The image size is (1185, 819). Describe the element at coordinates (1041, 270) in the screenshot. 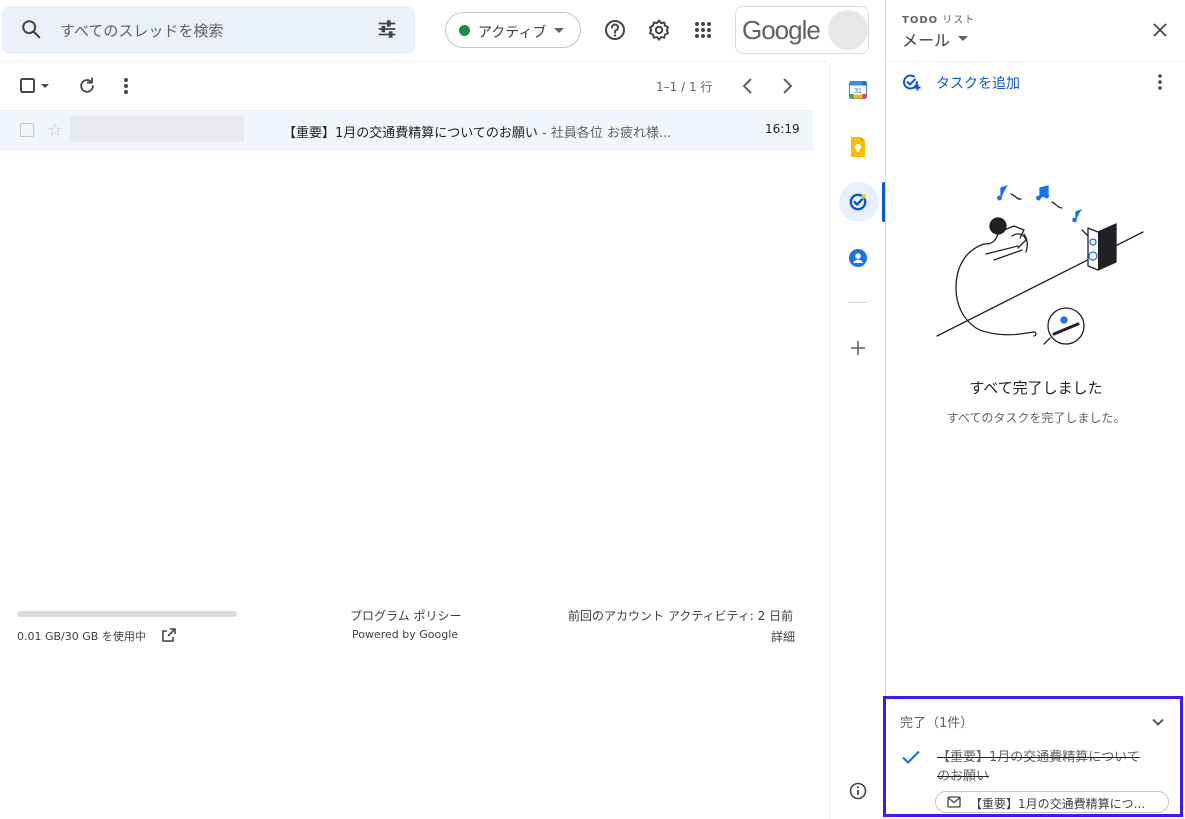

I see `all-done-illustration` at that location.